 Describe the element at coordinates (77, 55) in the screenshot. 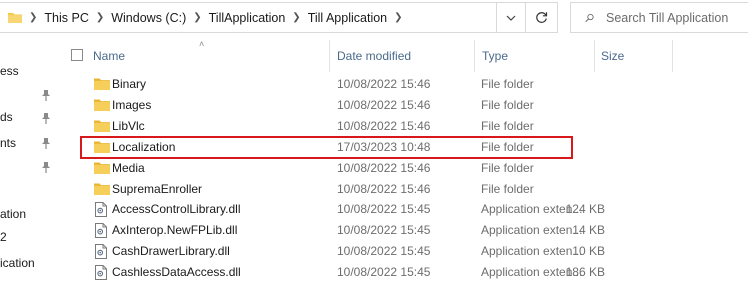

I see `select-all-checkbox` at that location.